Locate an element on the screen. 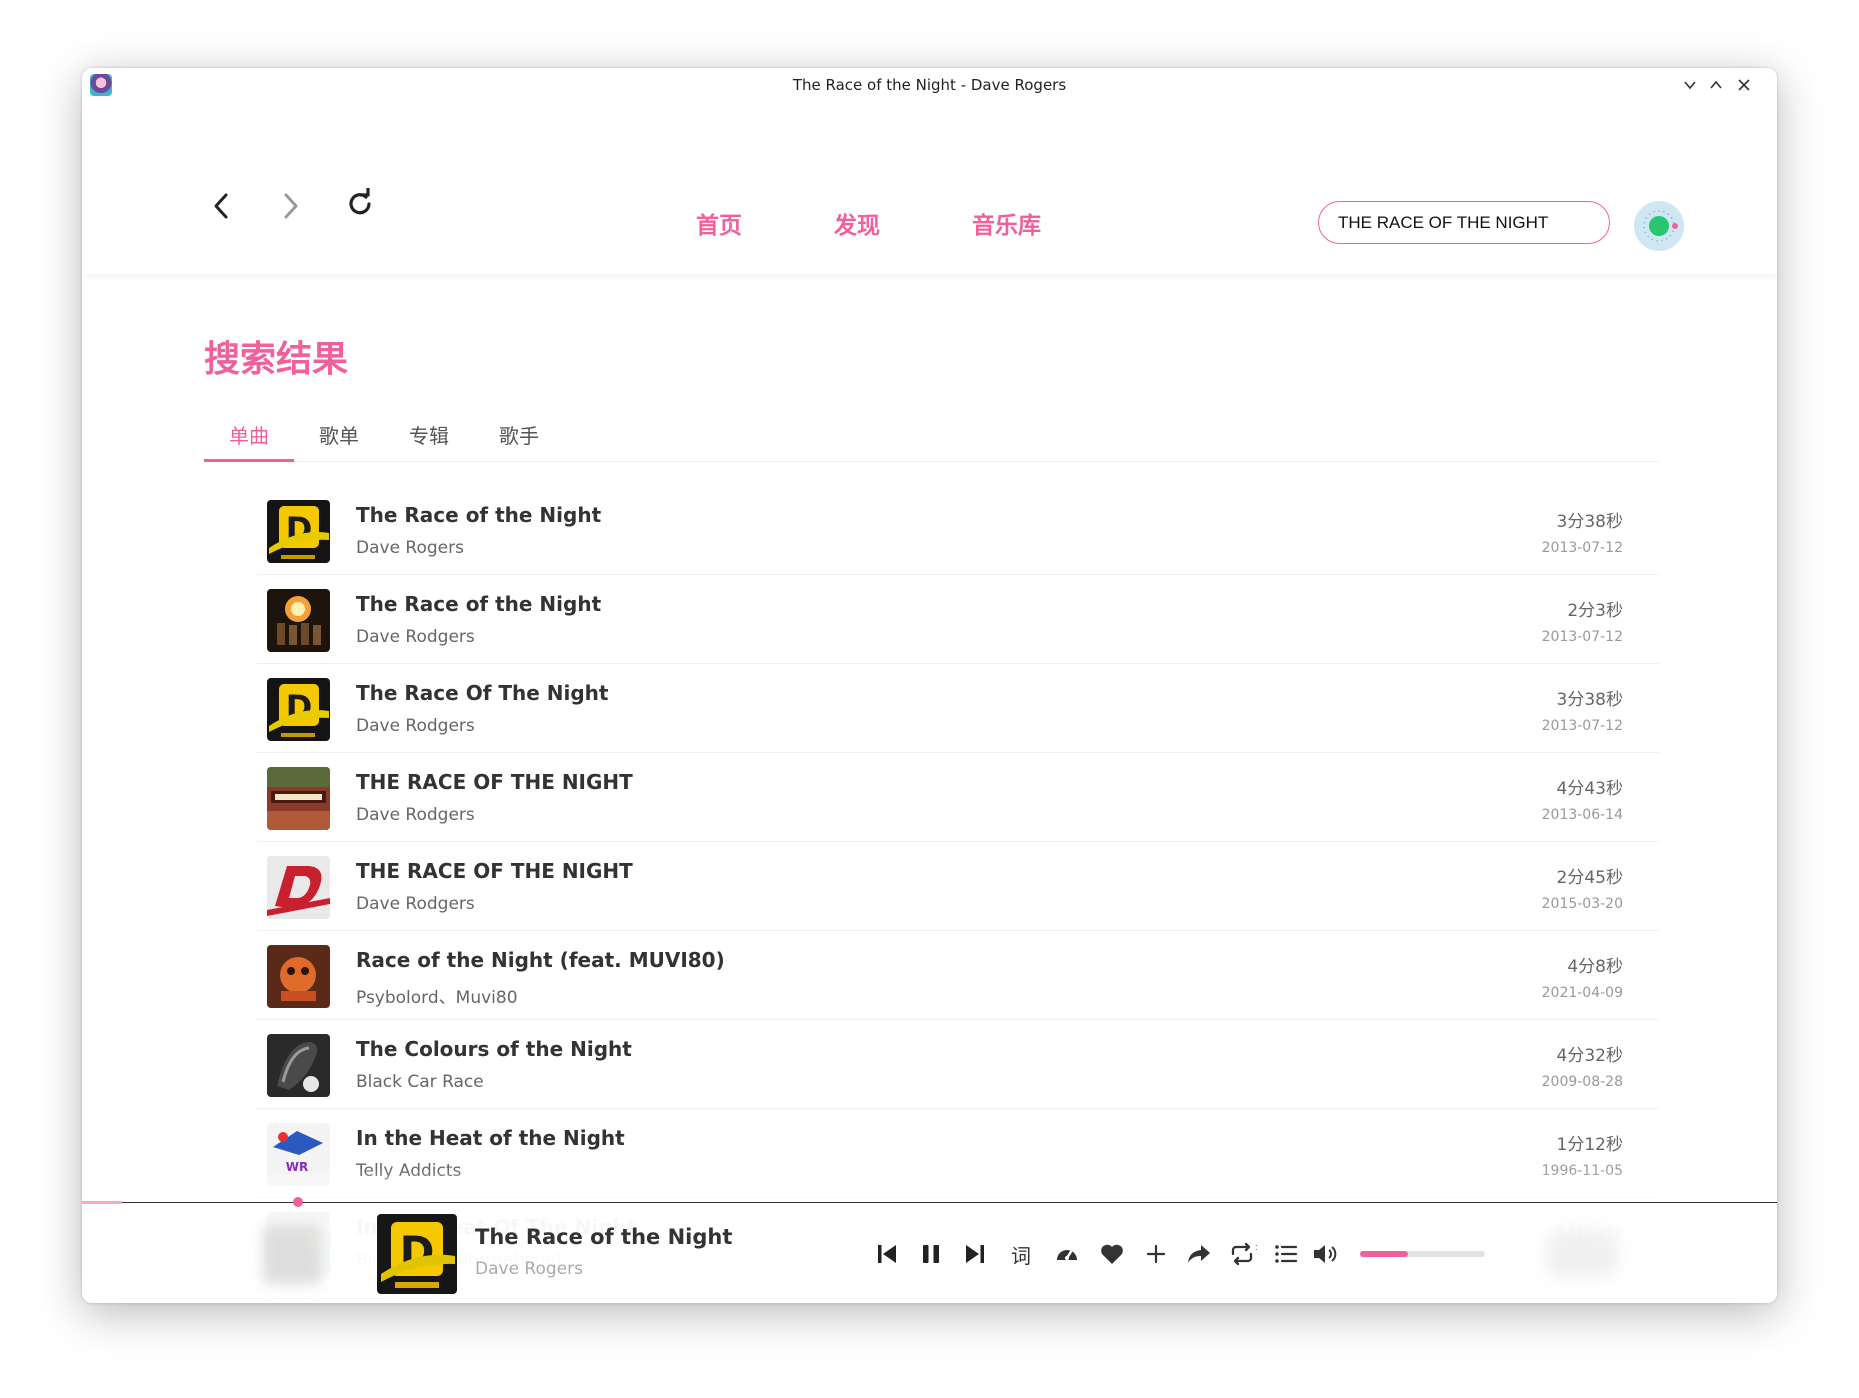 The image size is (1859, 1398). tab-artists: 歌手 is located at coordinates (519, 441).